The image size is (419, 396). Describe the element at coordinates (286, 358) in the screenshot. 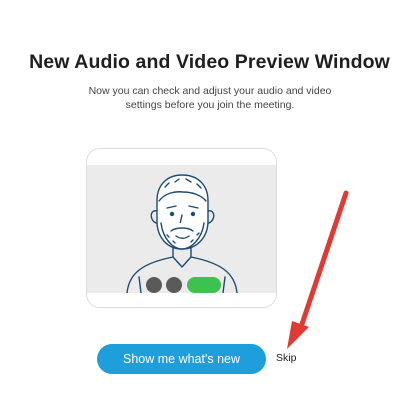

I see `skip-link: Skip` at that location.